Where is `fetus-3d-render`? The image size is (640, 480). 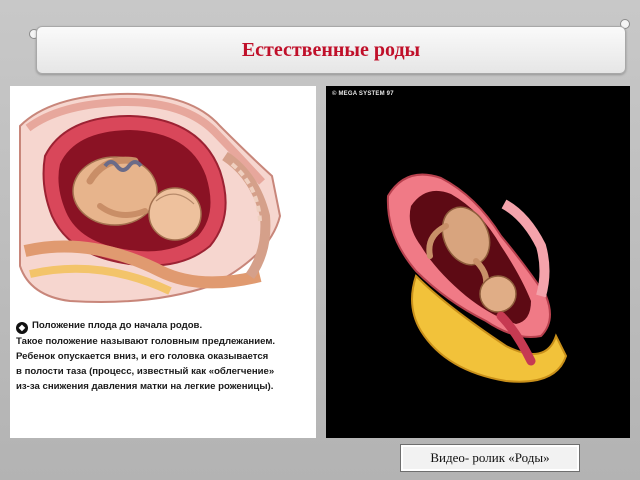
fetus-3d-render is located at coordinates (477, 278).